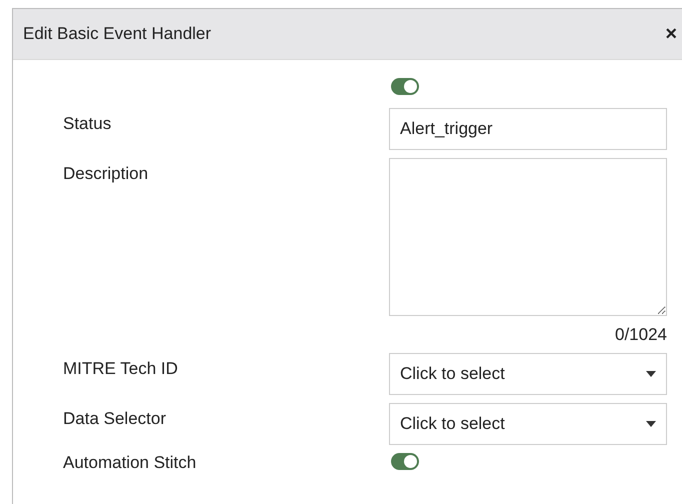 This screenshot has height=504, width=682. Describe the element at coordinates (671, 34) in the screenshot. I see `close-button: ×` at that location.